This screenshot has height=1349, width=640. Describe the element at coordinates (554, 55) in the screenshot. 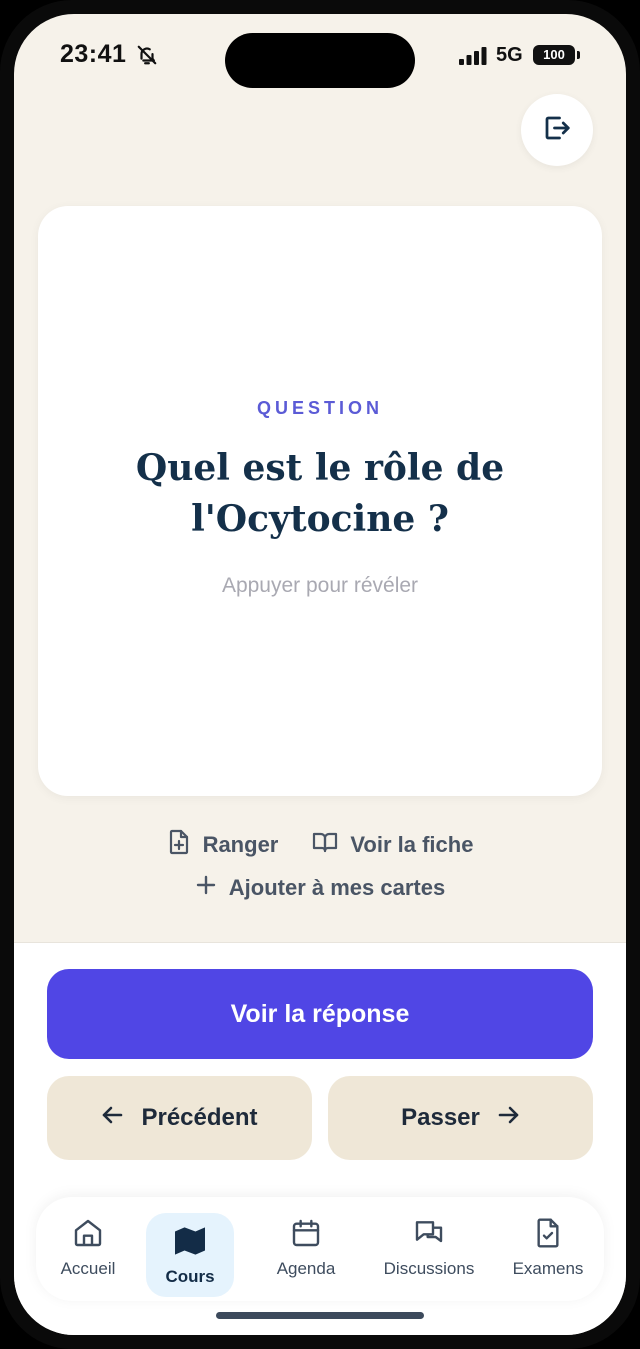

I see `battery-icon: 100` at that location.